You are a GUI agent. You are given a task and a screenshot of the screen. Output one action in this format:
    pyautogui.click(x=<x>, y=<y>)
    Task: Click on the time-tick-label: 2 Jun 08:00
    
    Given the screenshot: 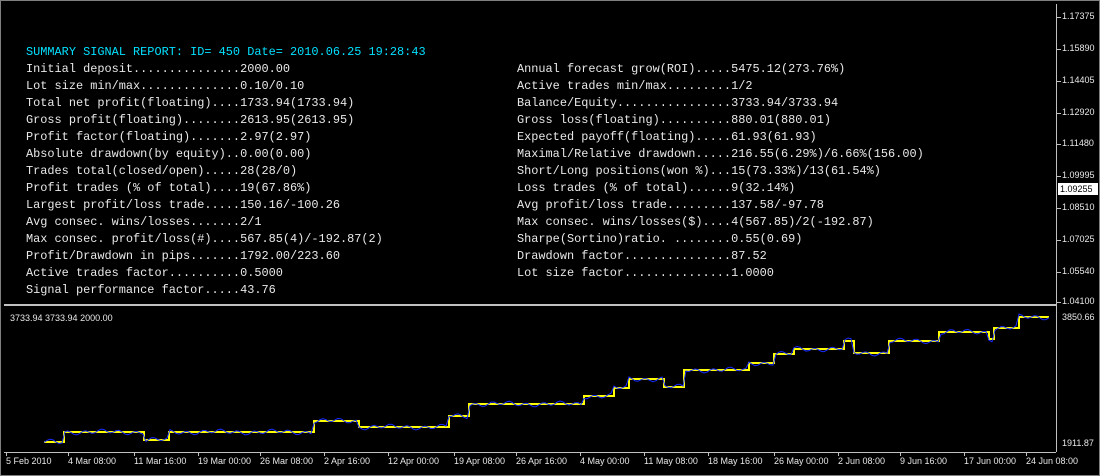 What is the action you would take?
    pyautogui.click(x=862, y=461)
    